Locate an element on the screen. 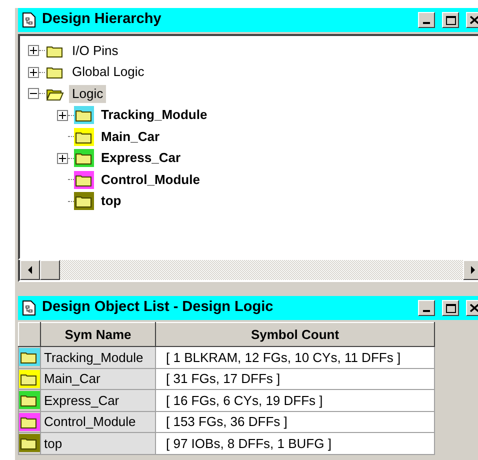 Image resolution: width=478 pixels, height=460 pixels. left-arrow-icon is located at coordinates (30, 270).